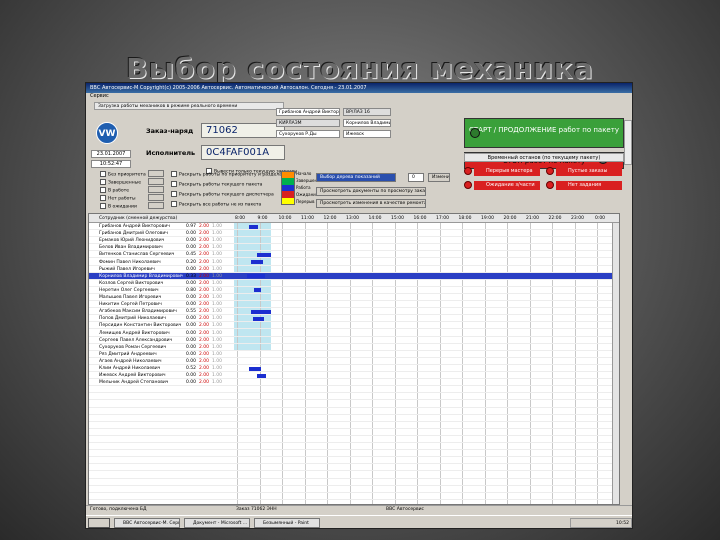 The height and width of the screenshot is (540, 720). What do you see at coordinates (628, 142) in the screenshot?
I see `top-scrollbar` at bounding box center [628, 142].